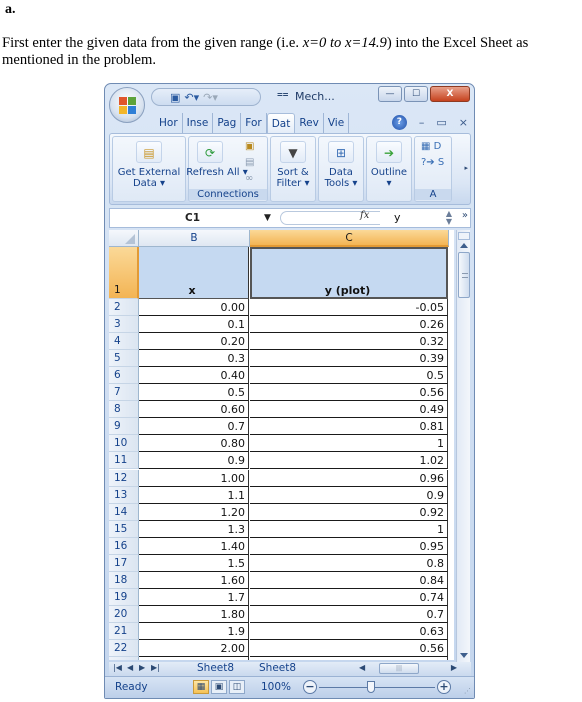 The height and width of the screenshot is (702, 582). I want to click on cell-x: 1.60, so click(194, 580).